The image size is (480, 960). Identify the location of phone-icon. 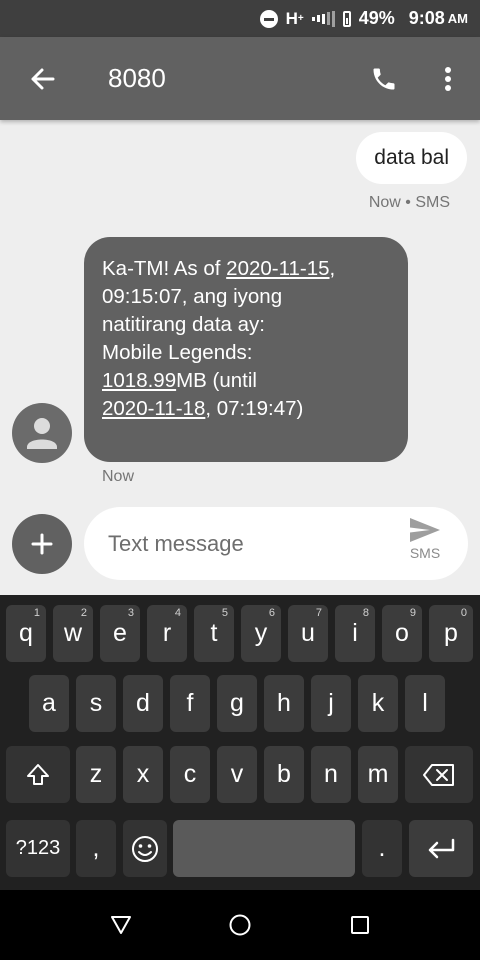
(384, 79).